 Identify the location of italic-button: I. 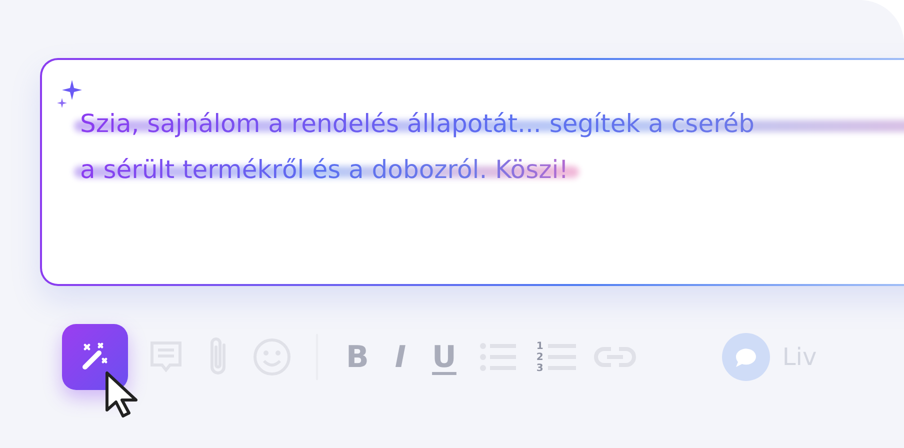
(400, 357).